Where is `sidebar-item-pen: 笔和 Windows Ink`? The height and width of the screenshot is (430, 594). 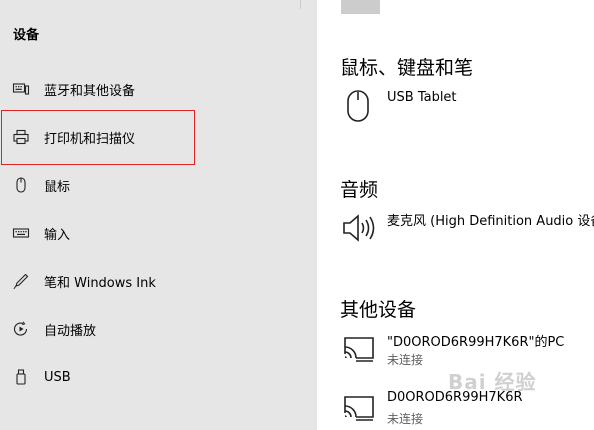 sidebar-item-pen: 笔和 Windows Ink is located at coordinates (150, 281).